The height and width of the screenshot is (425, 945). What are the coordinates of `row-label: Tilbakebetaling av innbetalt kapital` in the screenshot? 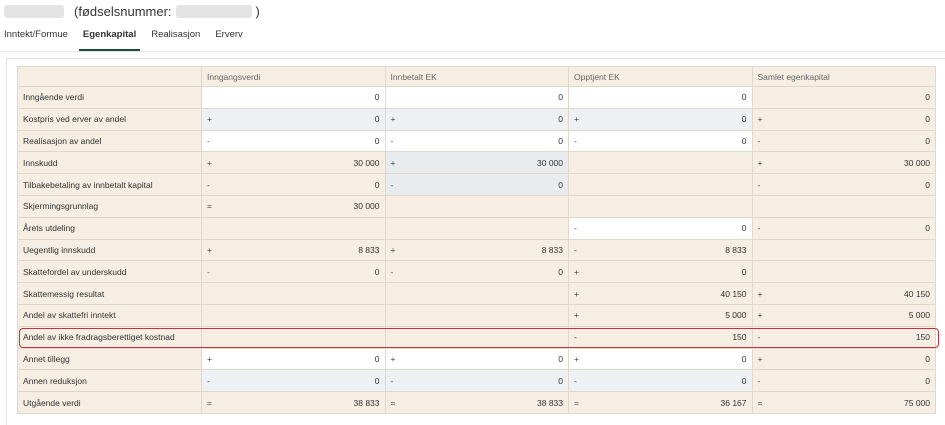 It's located at (109, 184).